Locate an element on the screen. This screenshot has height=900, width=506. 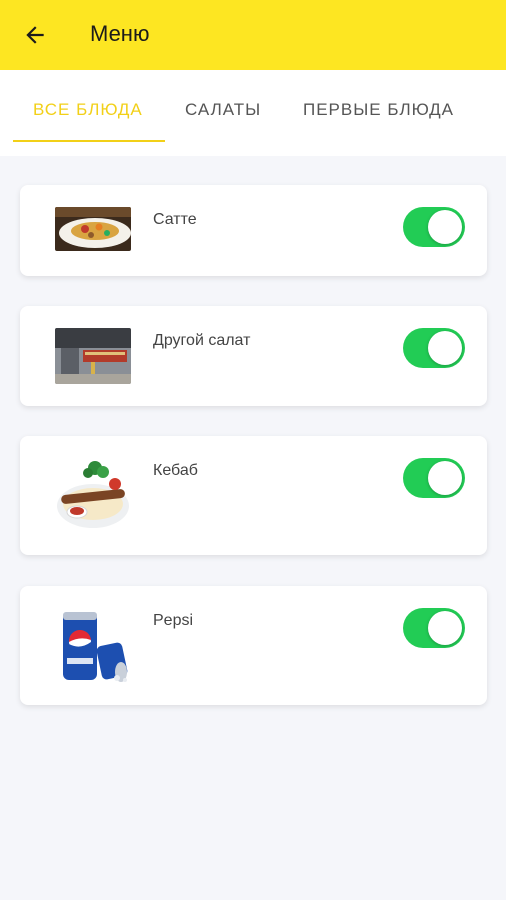
item-name: Сатте is located at coordinates (175, 219).